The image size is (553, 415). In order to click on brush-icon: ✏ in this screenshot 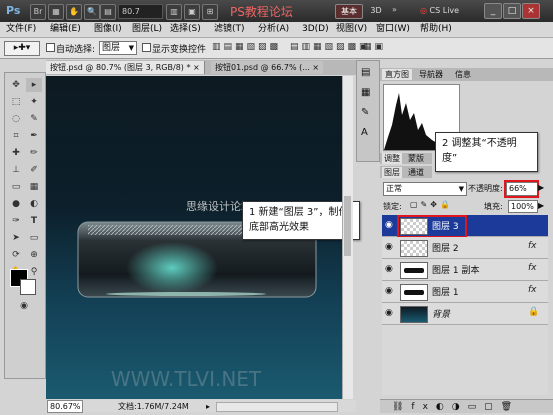, I will do `click(34, 153)`.